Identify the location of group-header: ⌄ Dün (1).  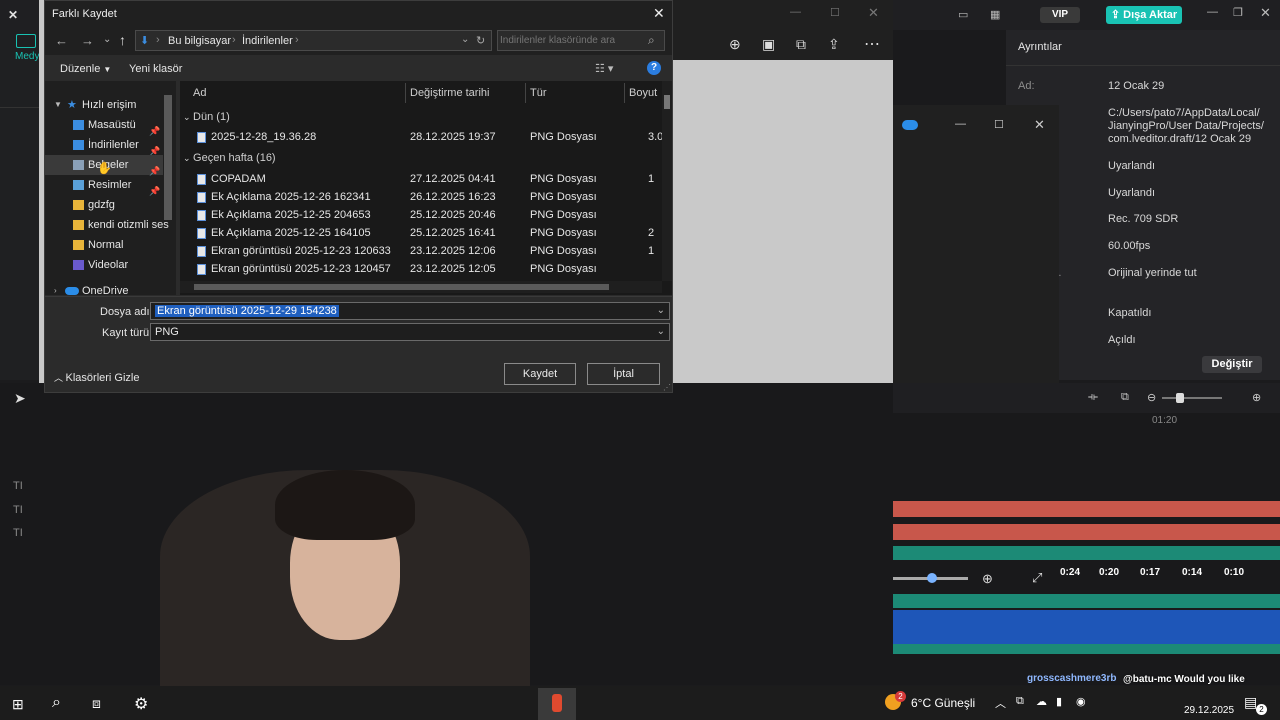
(206, 117).